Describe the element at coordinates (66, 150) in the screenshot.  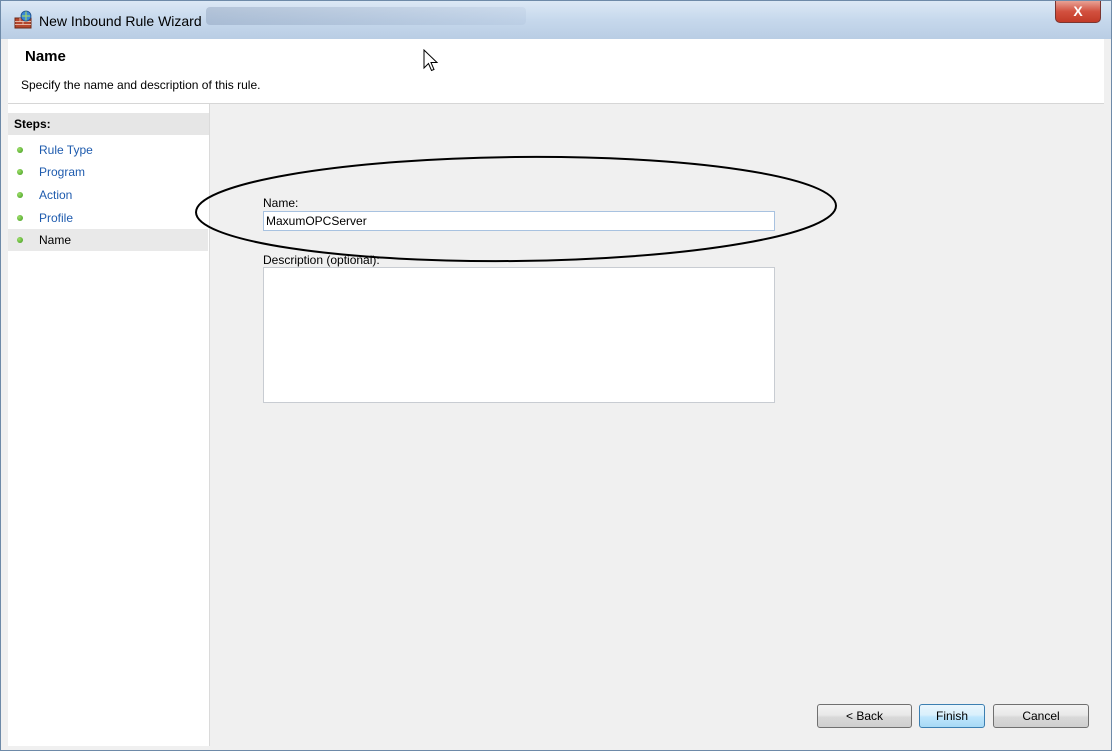
I see `sidebar-item-label: Rule Type` at that location.